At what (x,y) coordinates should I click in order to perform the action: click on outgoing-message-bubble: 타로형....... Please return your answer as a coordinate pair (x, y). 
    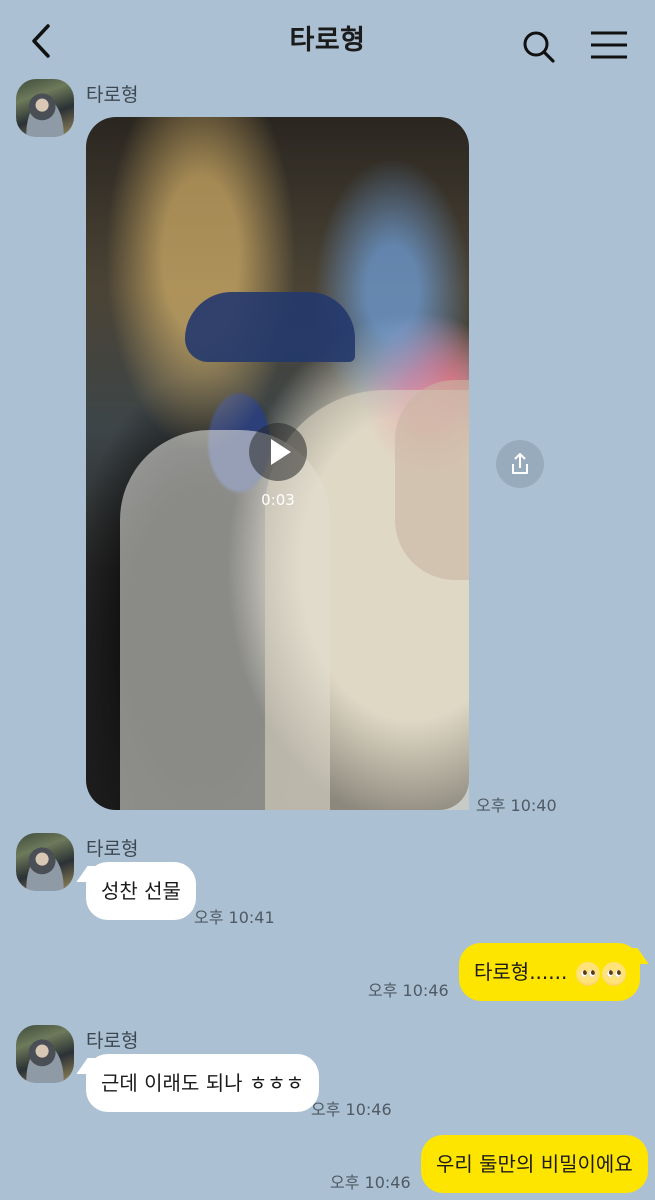
    Looking at the image, I should click on (549, 972).